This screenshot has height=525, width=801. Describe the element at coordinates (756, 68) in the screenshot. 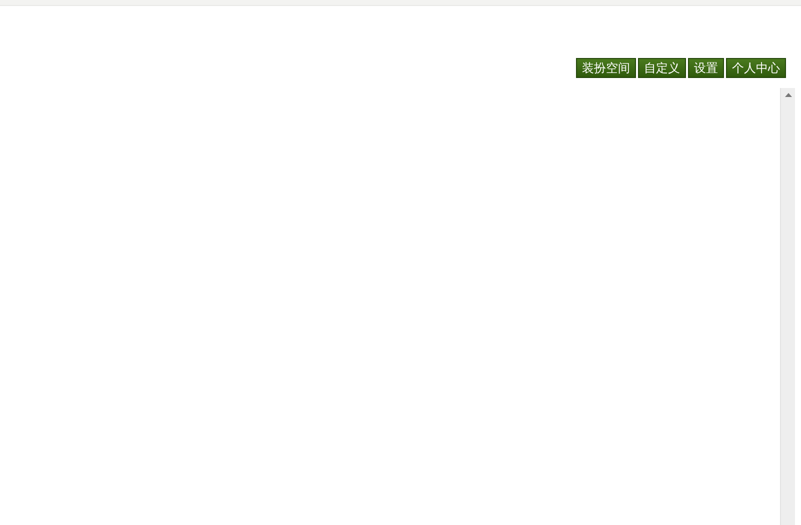

I see `toolbar-button: 个人中心` at that location.